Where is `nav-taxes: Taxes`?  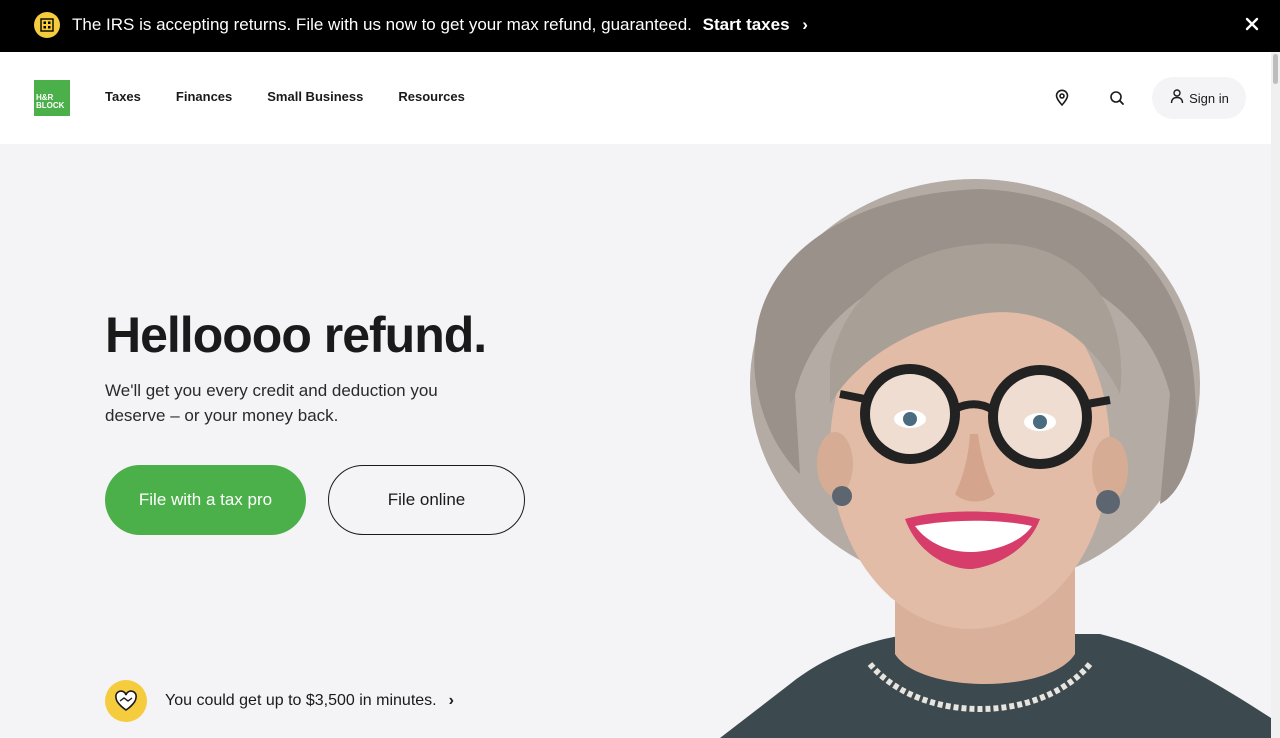 nav-taxes: Taxes is located at coordinates (123, 96).